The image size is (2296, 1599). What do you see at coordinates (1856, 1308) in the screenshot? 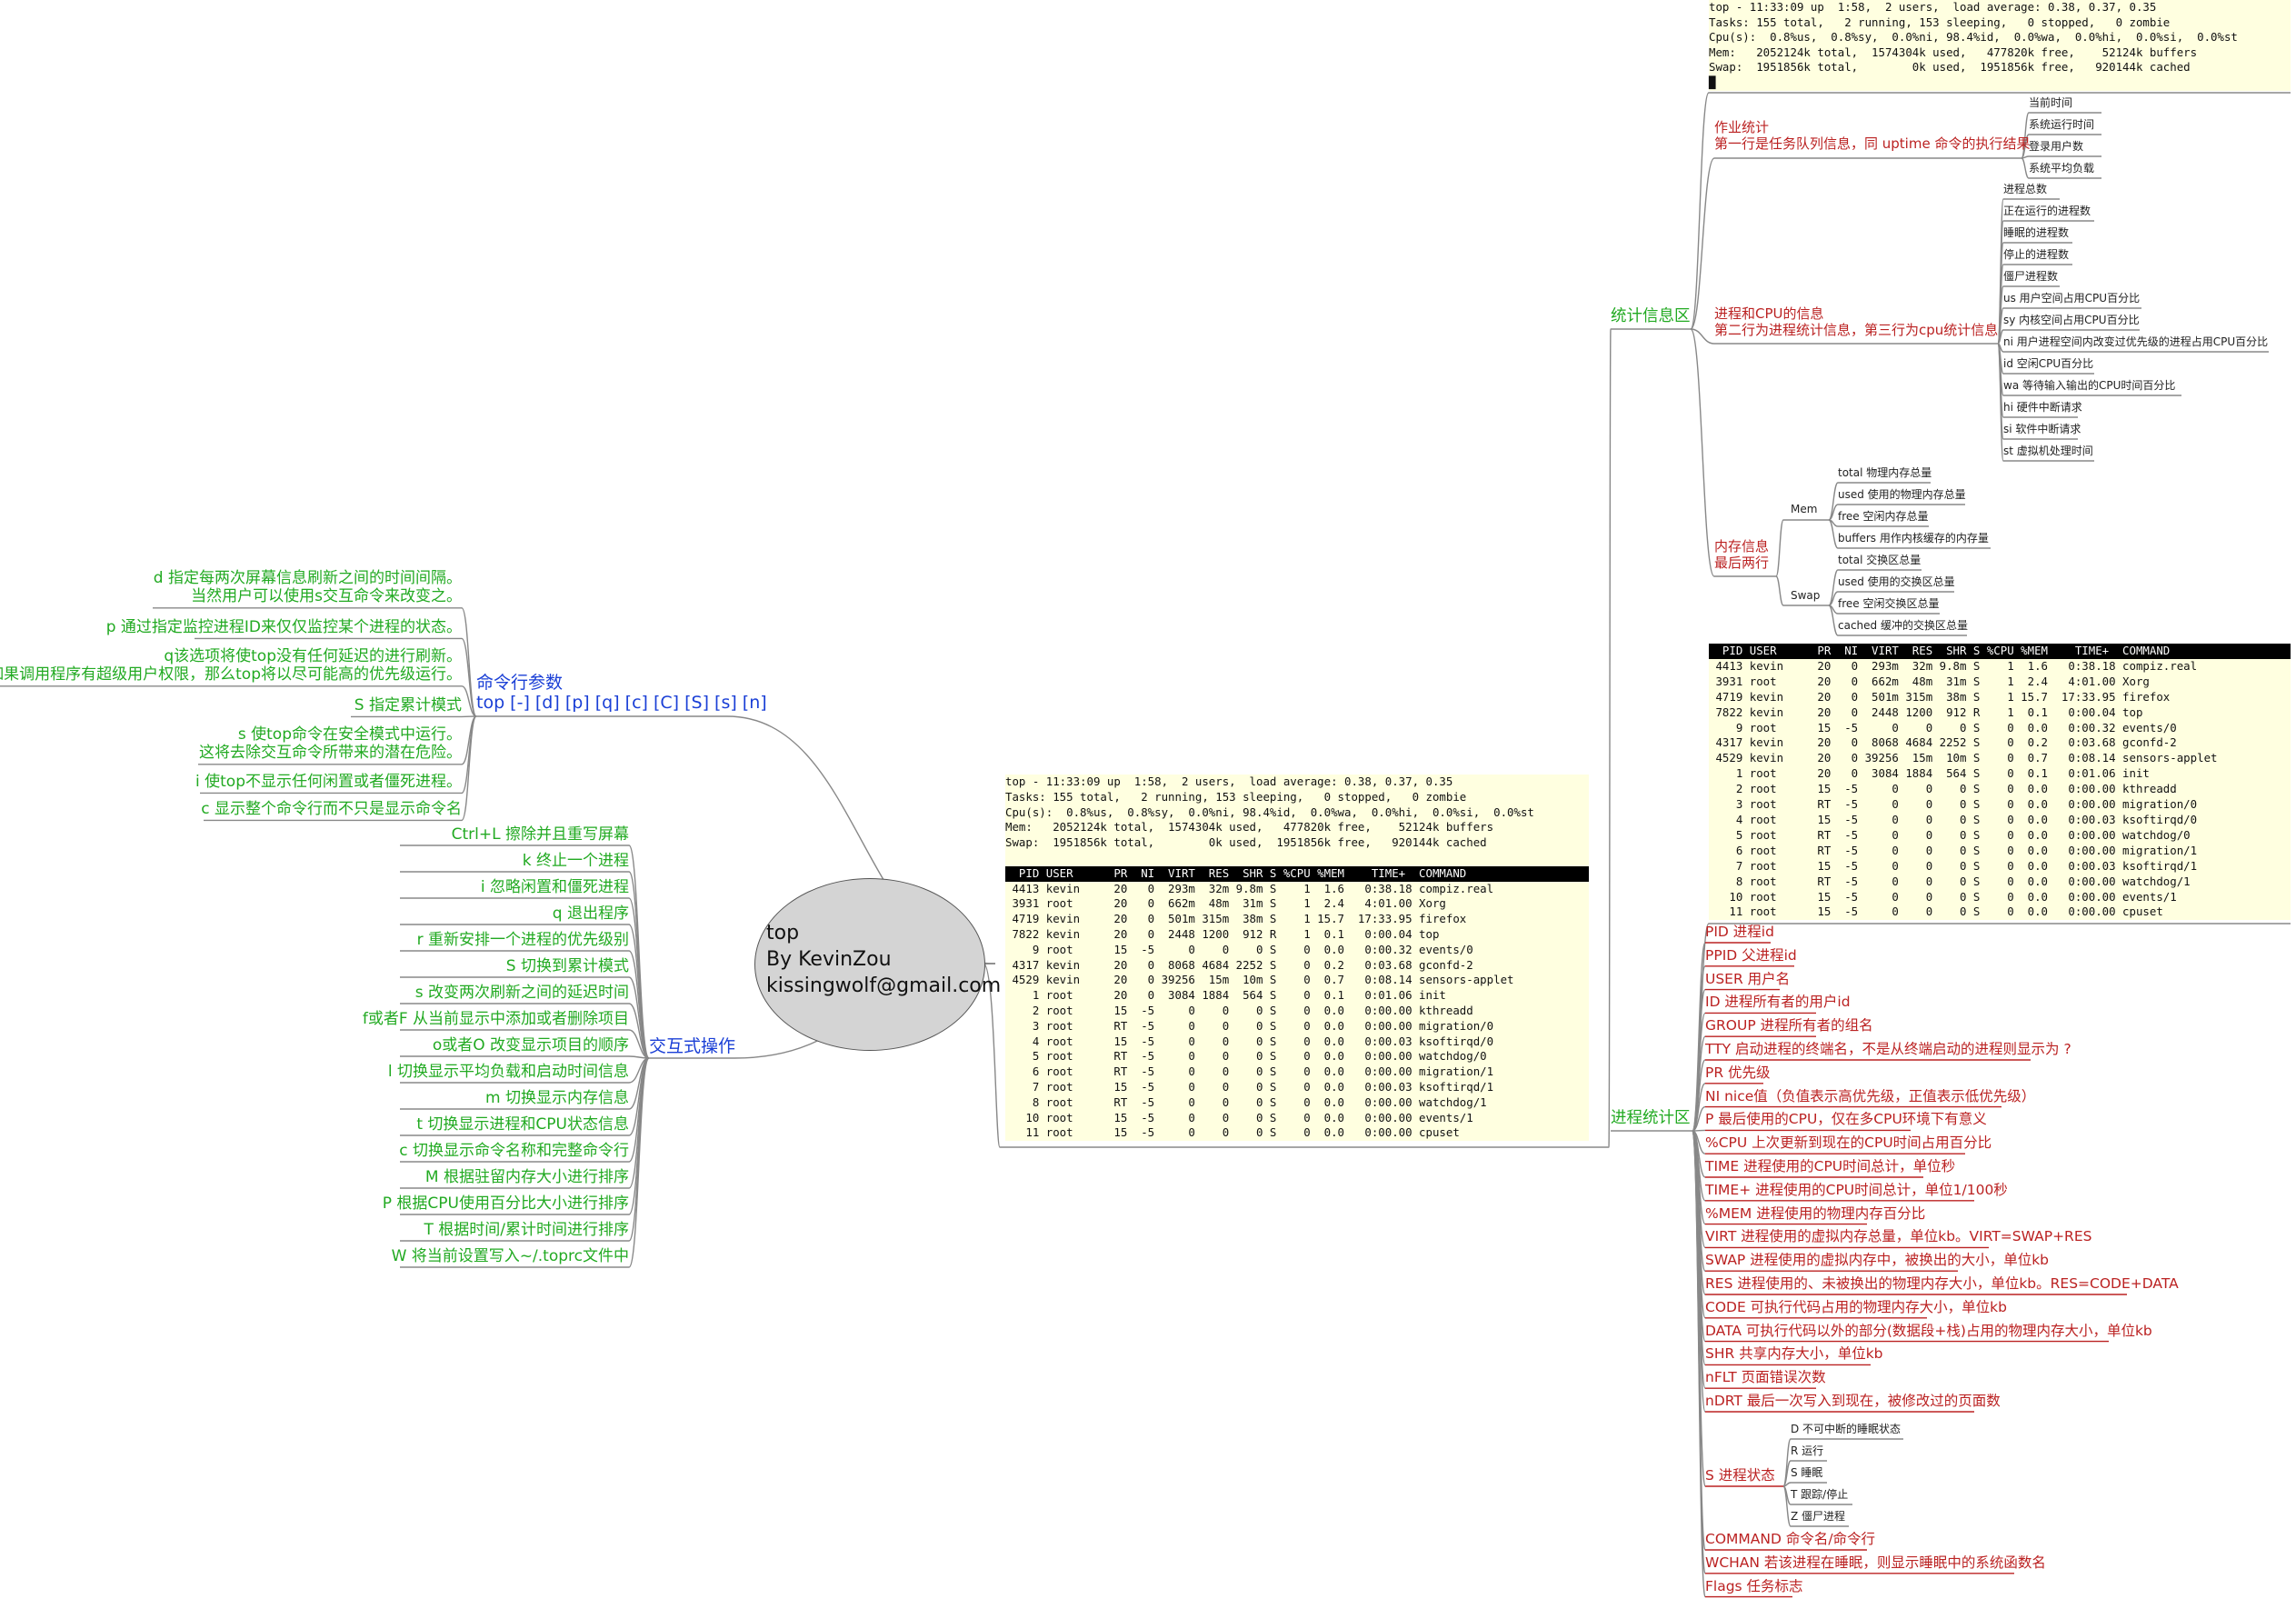
I see `process-field: CODE 可执行代码占用的物理内存大小，单位kb` at bounding box center [1856, 1308].